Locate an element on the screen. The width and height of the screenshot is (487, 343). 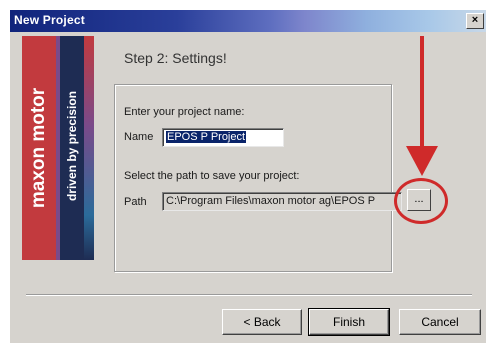
banner-gradient-stripe is located at coordinates (89, 148).